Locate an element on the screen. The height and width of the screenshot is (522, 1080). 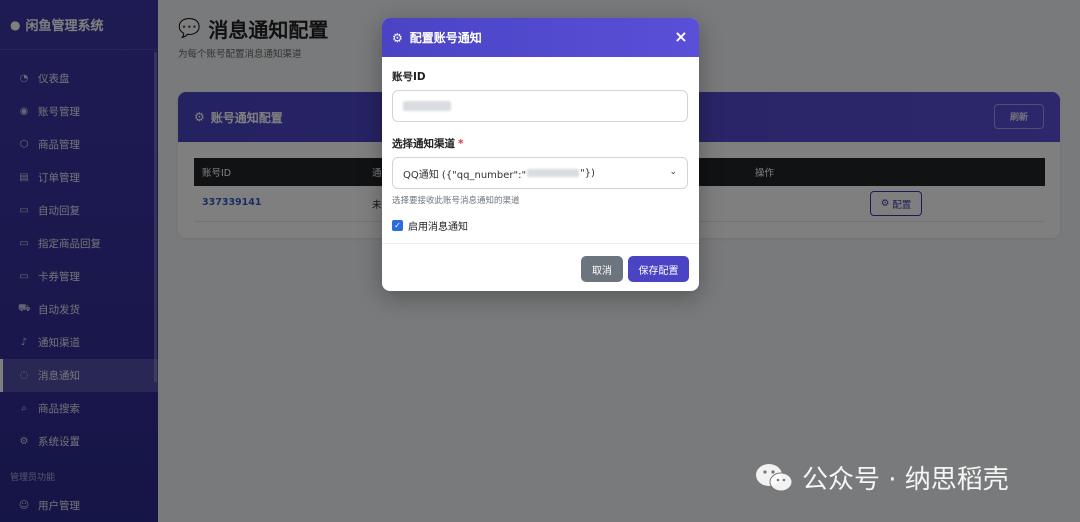
wechat-icon is located at coordinates (774, 477).